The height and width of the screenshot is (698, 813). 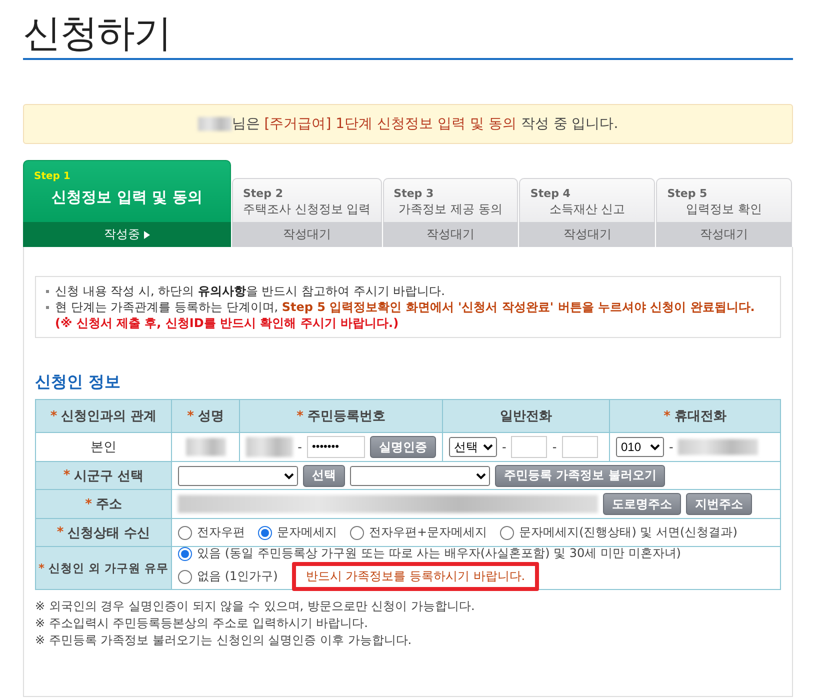 I want to click on step-tab: Step 5 입력정보 확인, so click(x=724, y=200).